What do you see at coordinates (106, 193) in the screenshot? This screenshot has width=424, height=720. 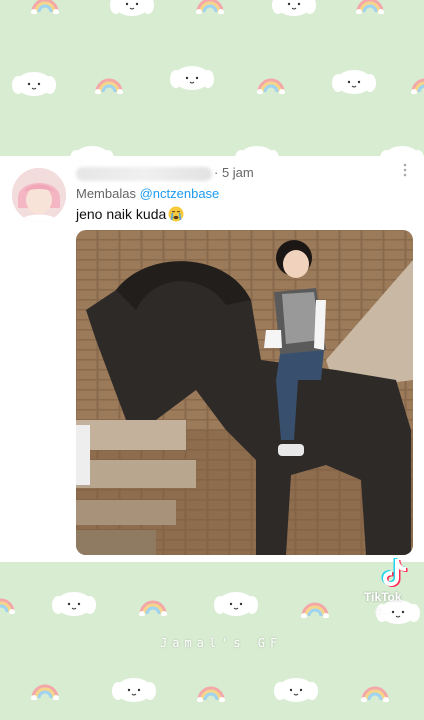 I see `reply-prefix: Membalas` at bounding box center [106, 193].